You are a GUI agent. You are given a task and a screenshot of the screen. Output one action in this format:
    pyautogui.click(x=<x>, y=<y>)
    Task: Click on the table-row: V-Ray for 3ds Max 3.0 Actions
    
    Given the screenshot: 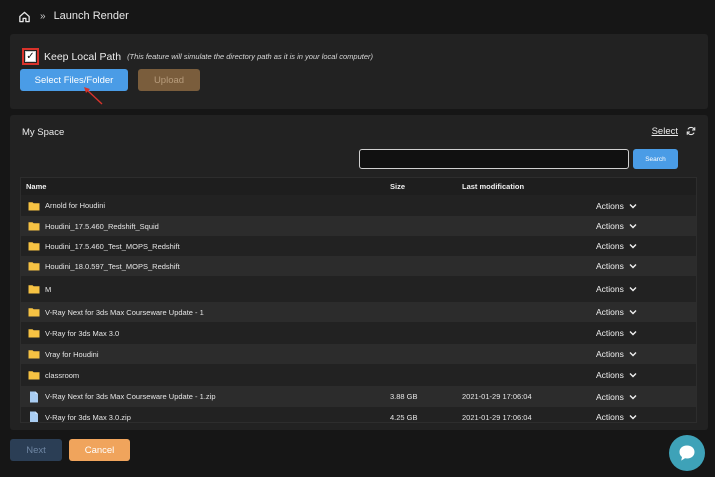 What is the action you would take?
    pyautogui.click(x=358, y=333)
    